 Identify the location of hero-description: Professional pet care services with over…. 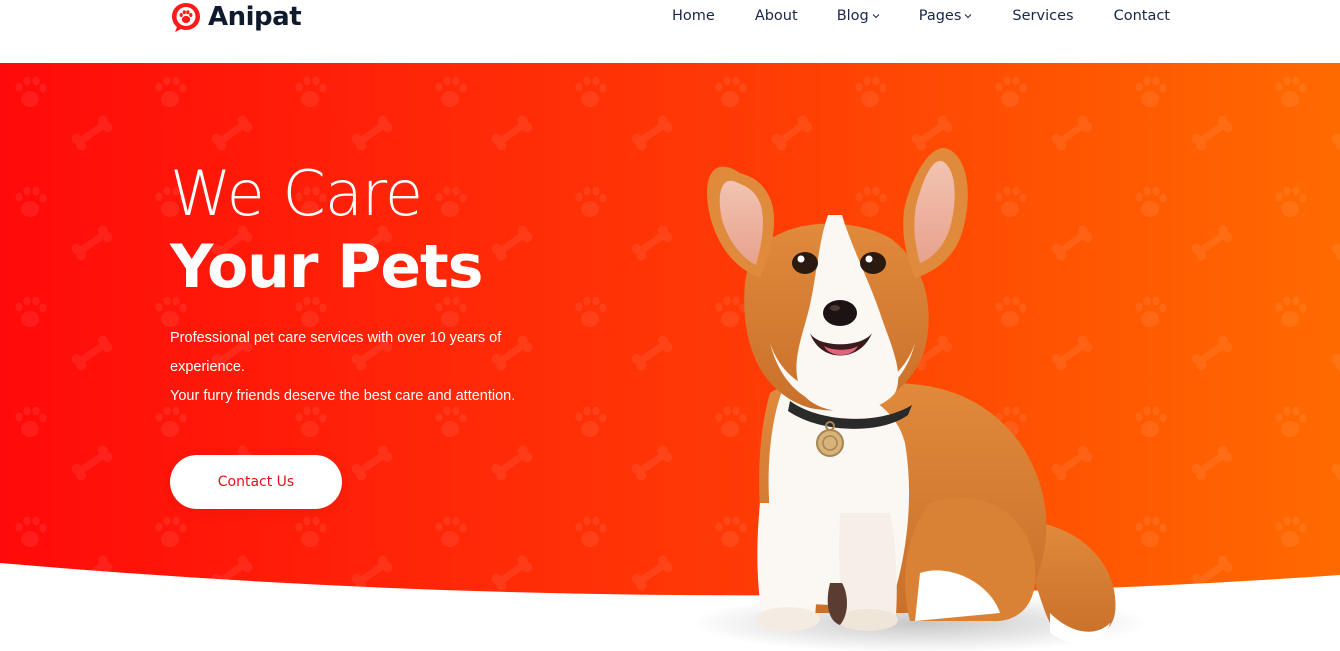
(360, 367).